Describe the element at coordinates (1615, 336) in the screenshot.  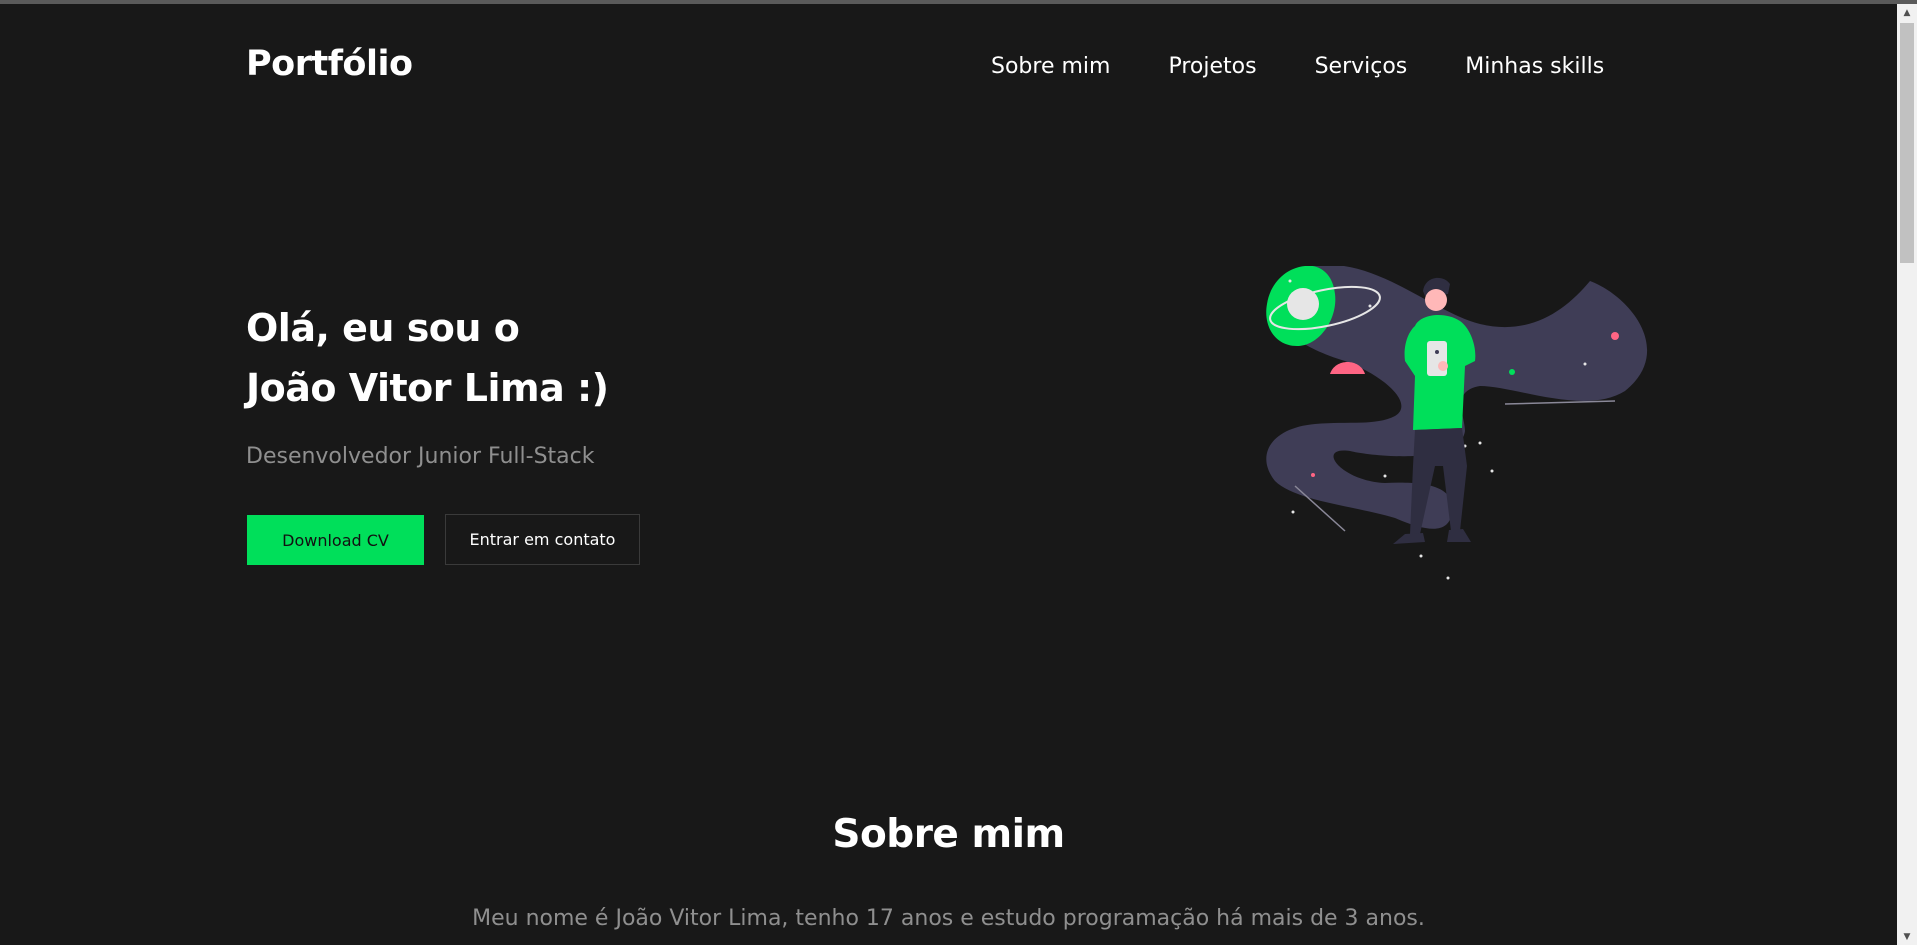
I see `pink-star` at that location.